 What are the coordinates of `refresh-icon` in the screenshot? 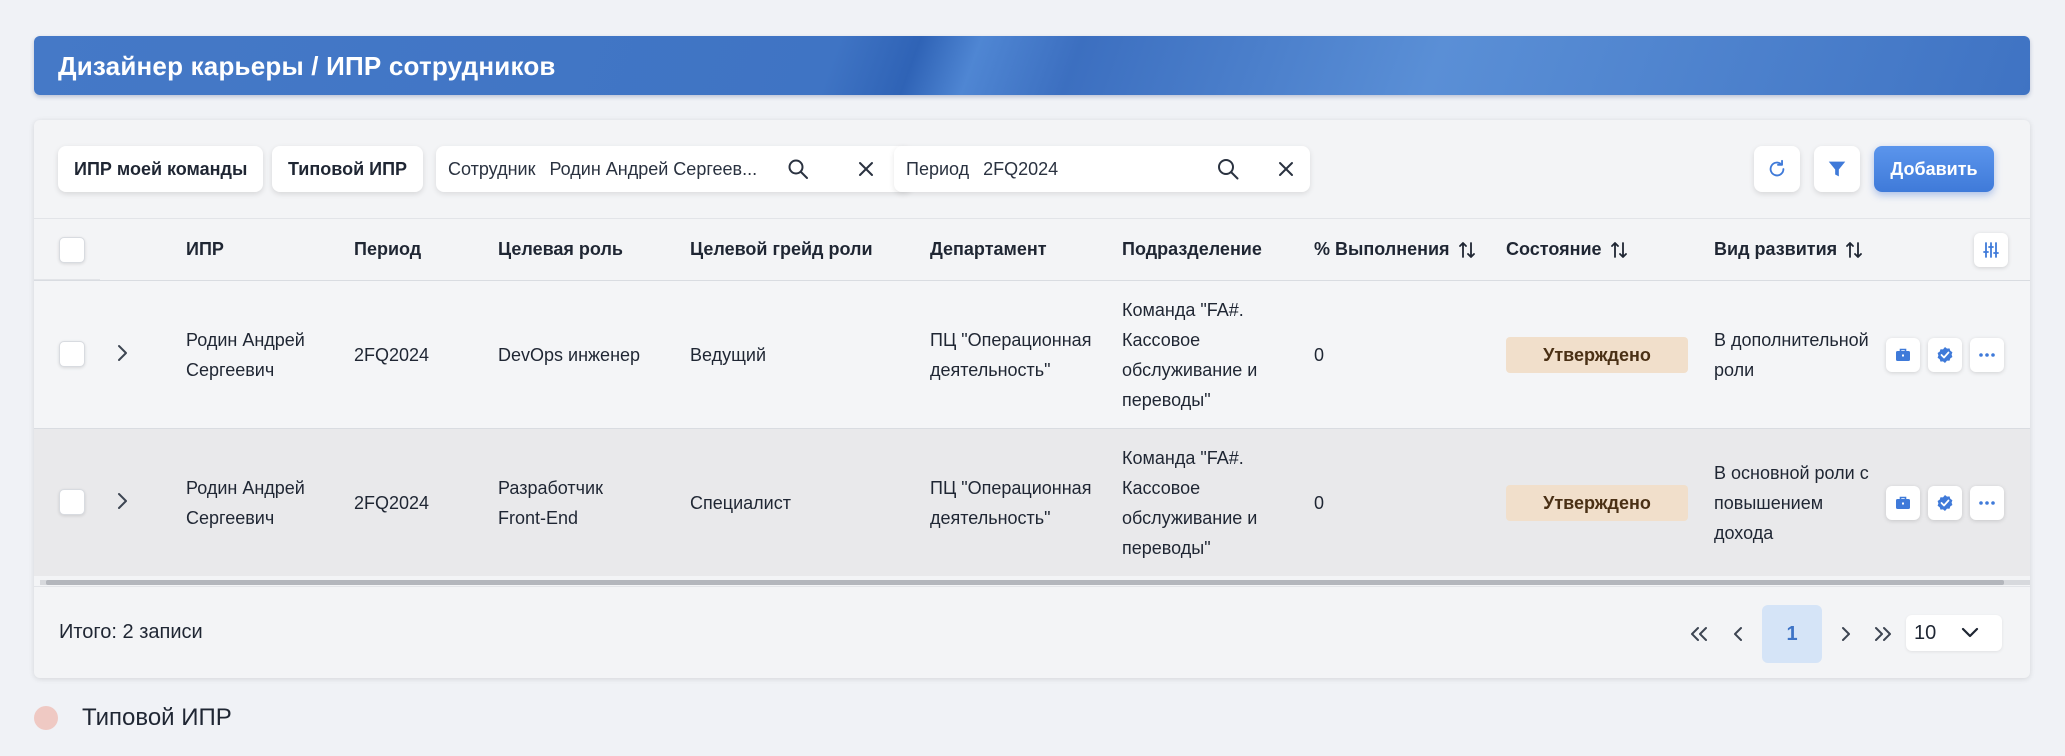 It's located at (1777, 168).